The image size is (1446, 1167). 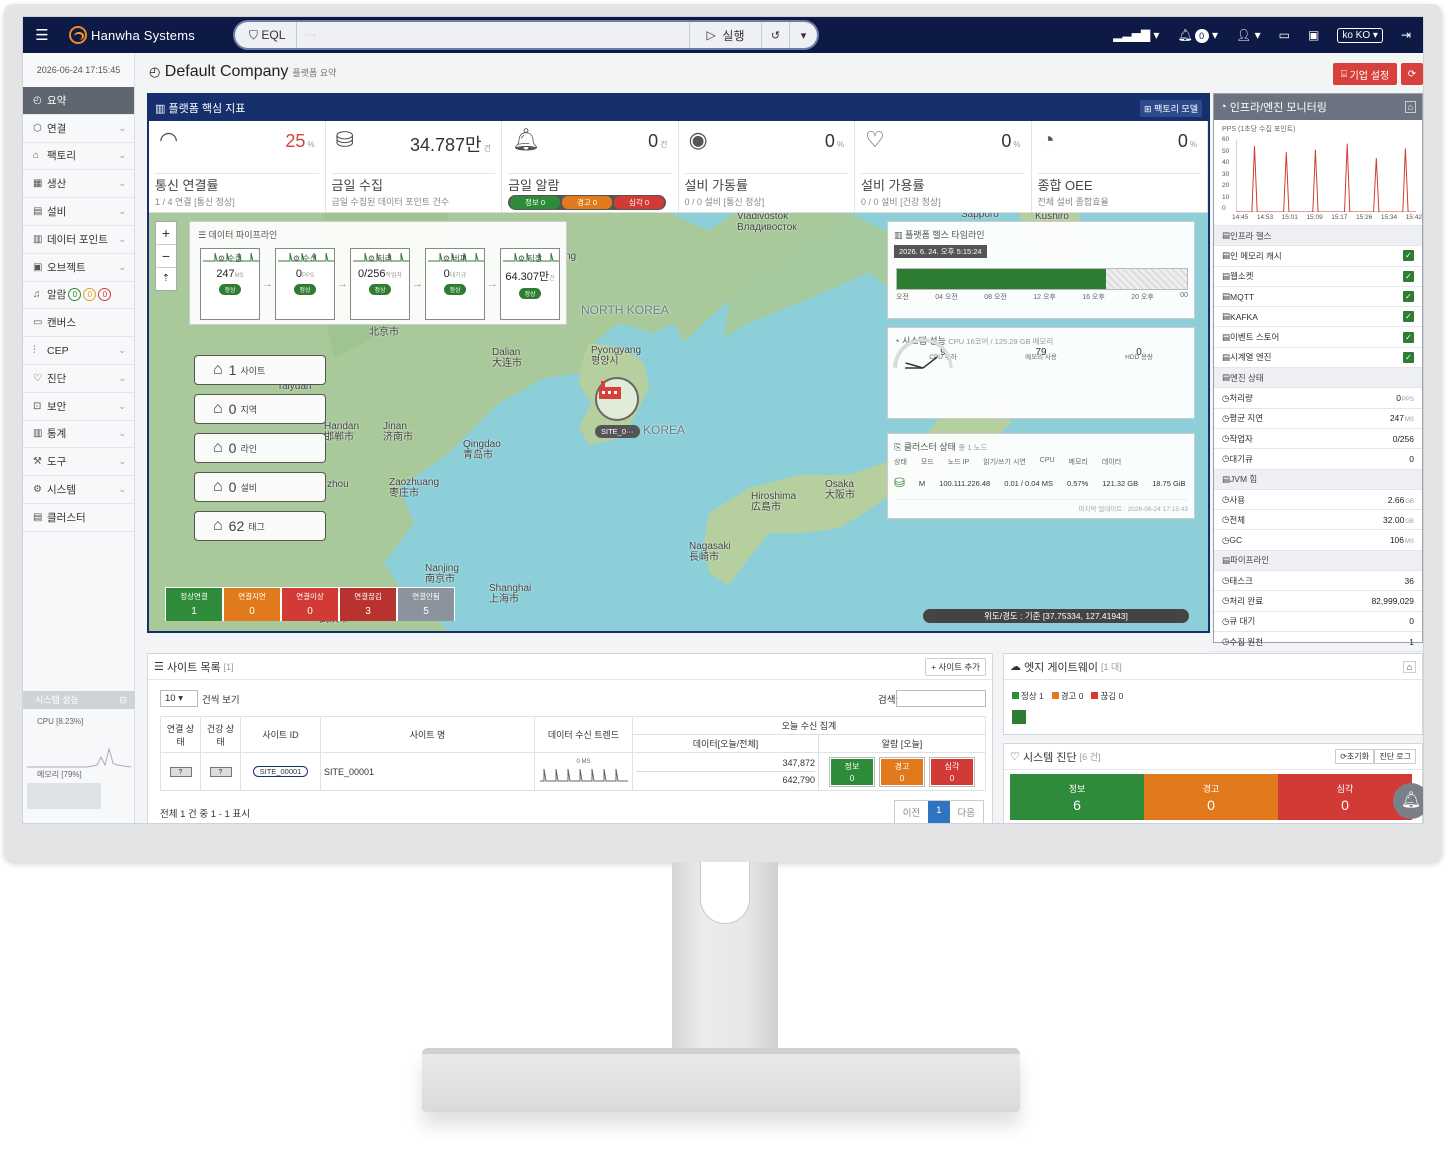 What do you see at coordinates (1049, 757) in the screenshot?
I see `diag-title: 시스템 진단` at bounding box center [1049, 757].